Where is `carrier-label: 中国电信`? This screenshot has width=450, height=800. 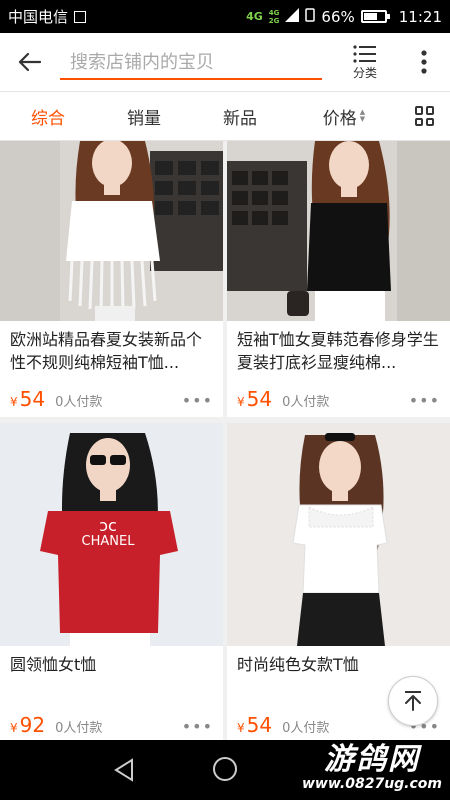 carrier-label: 中国电信 is located at coordinates (38, 17).